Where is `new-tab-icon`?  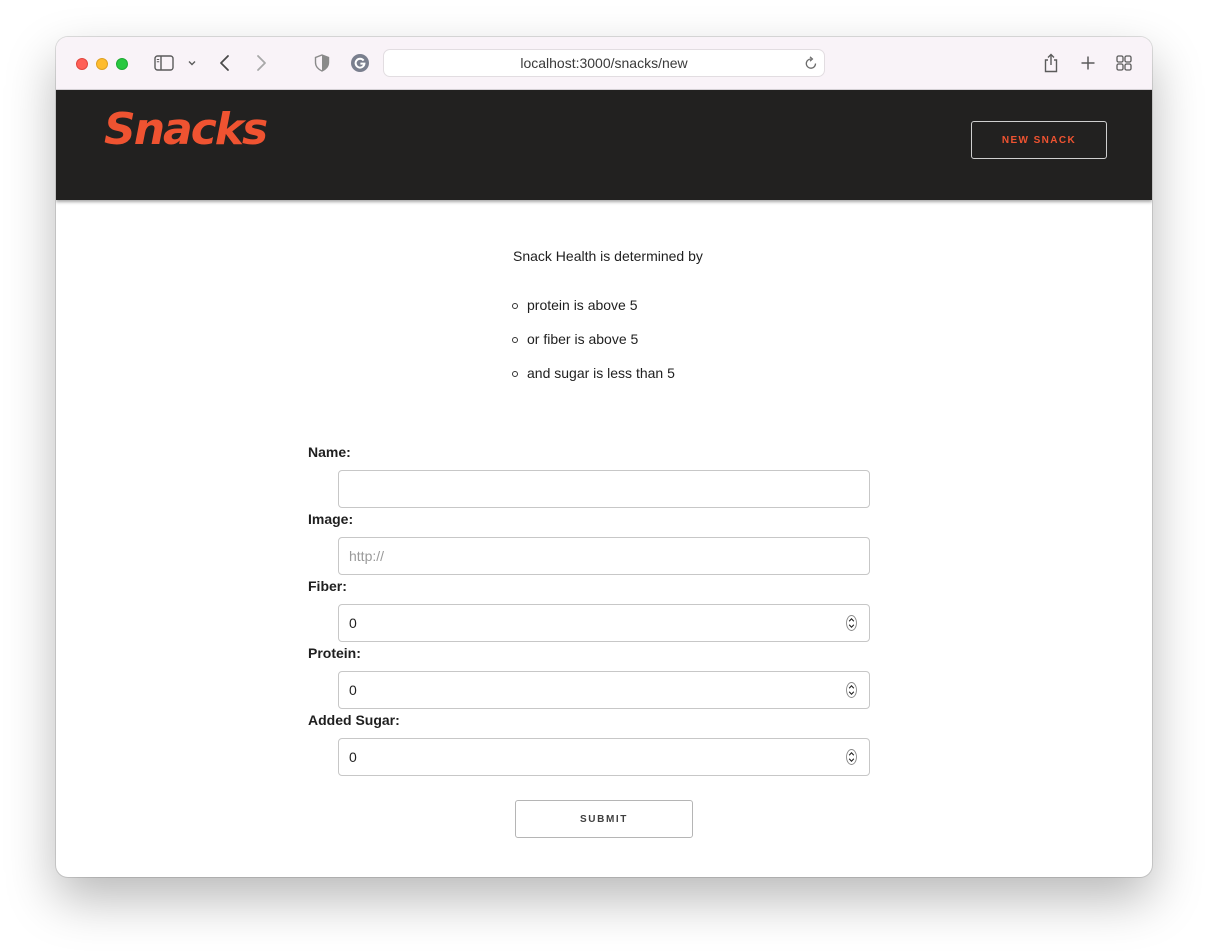 new-tab-icon is located at coordinates (1088, 63).